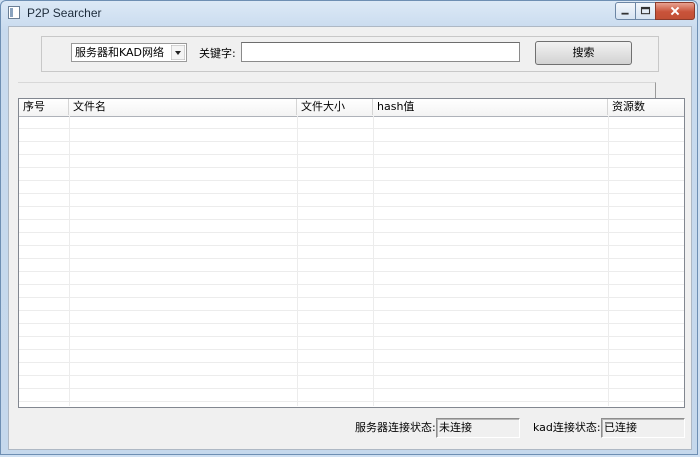  Describe the element at coordinates (567, 427) in the screenshot. I see `kad-status-label: kad连接状态:` at that location.